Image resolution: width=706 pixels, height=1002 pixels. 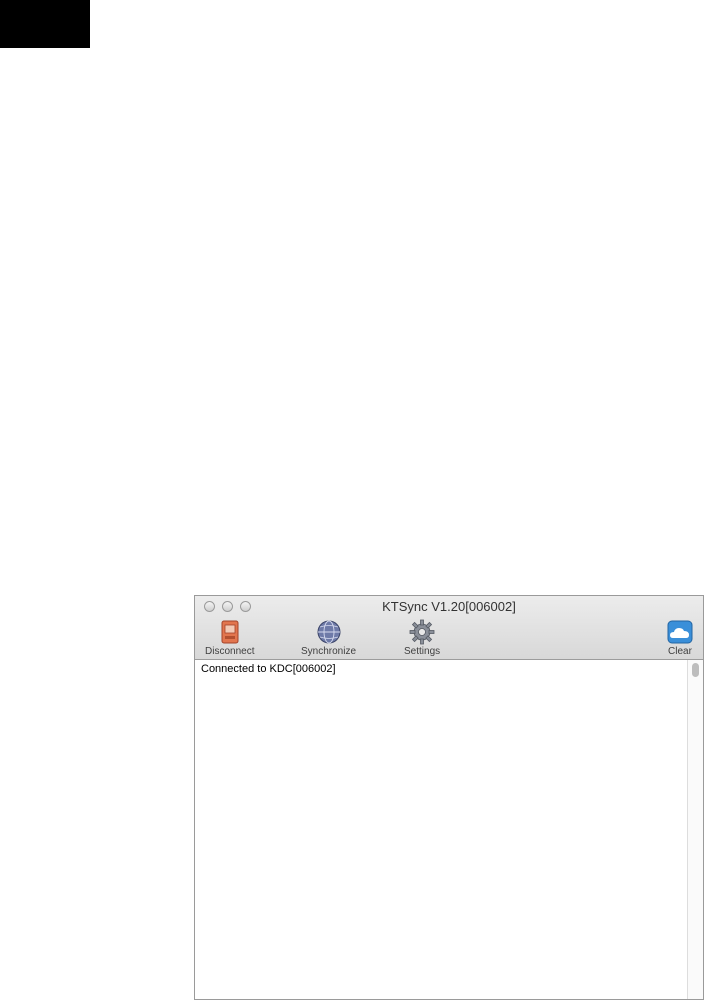 I want to click on synchronize-button: Synchronize, so click(x=328, y=638).